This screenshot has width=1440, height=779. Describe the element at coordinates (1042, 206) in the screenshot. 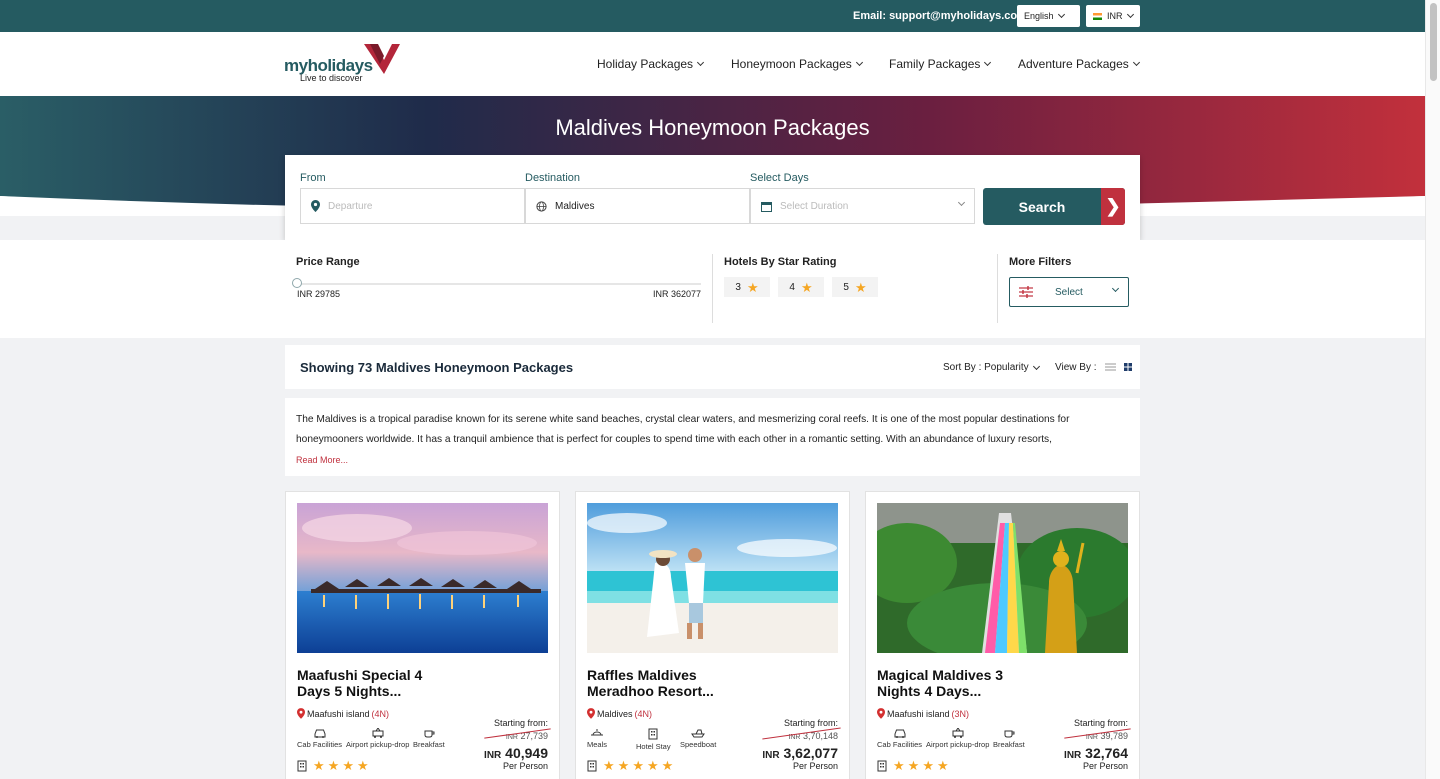

I see `search-button-label: Search` at that location.